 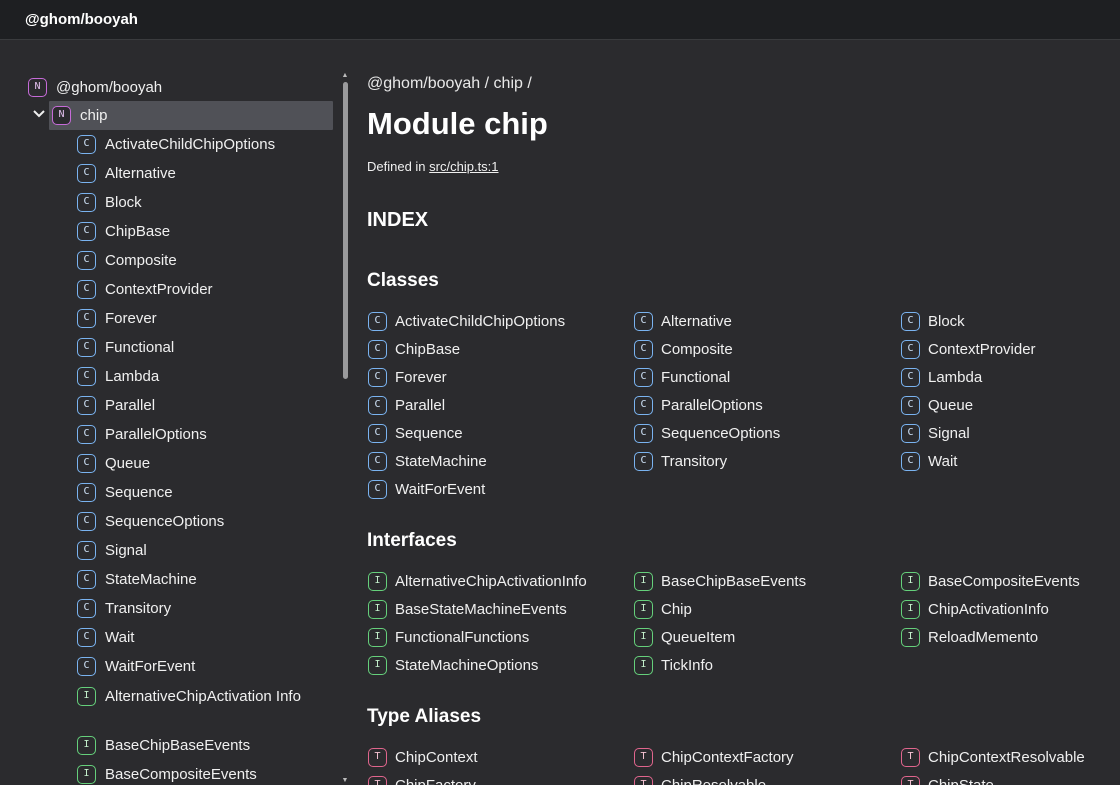 I want to click on index-link: T ChipResolvable, so click(x=700, y=780).